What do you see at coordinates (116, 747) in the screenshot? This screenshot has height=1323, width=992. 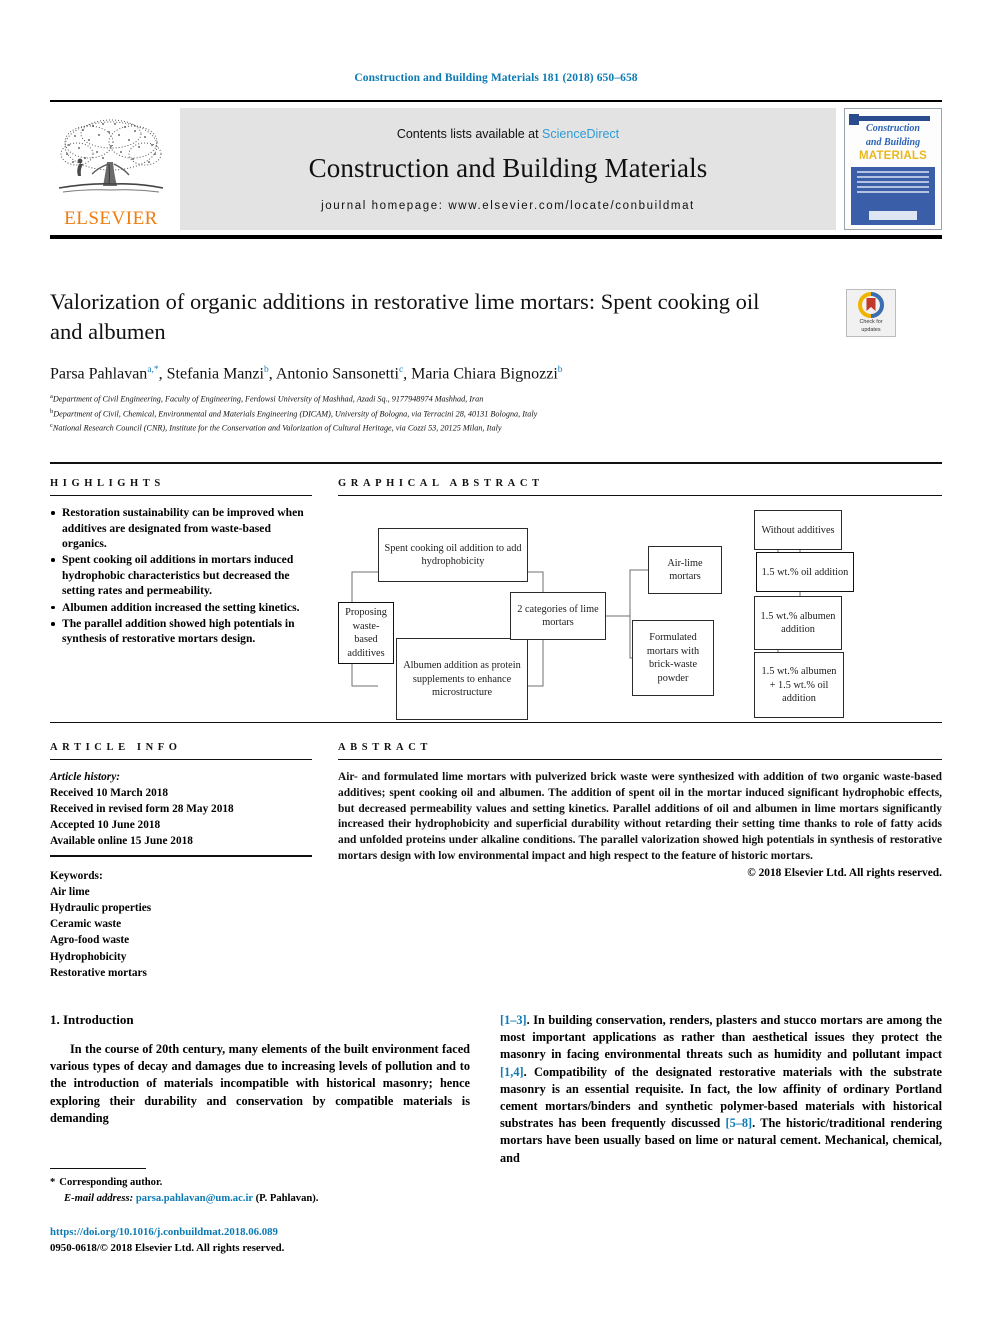 I see `article-info-heading: ARTICLE INFO` at bounding box center [116, 747].